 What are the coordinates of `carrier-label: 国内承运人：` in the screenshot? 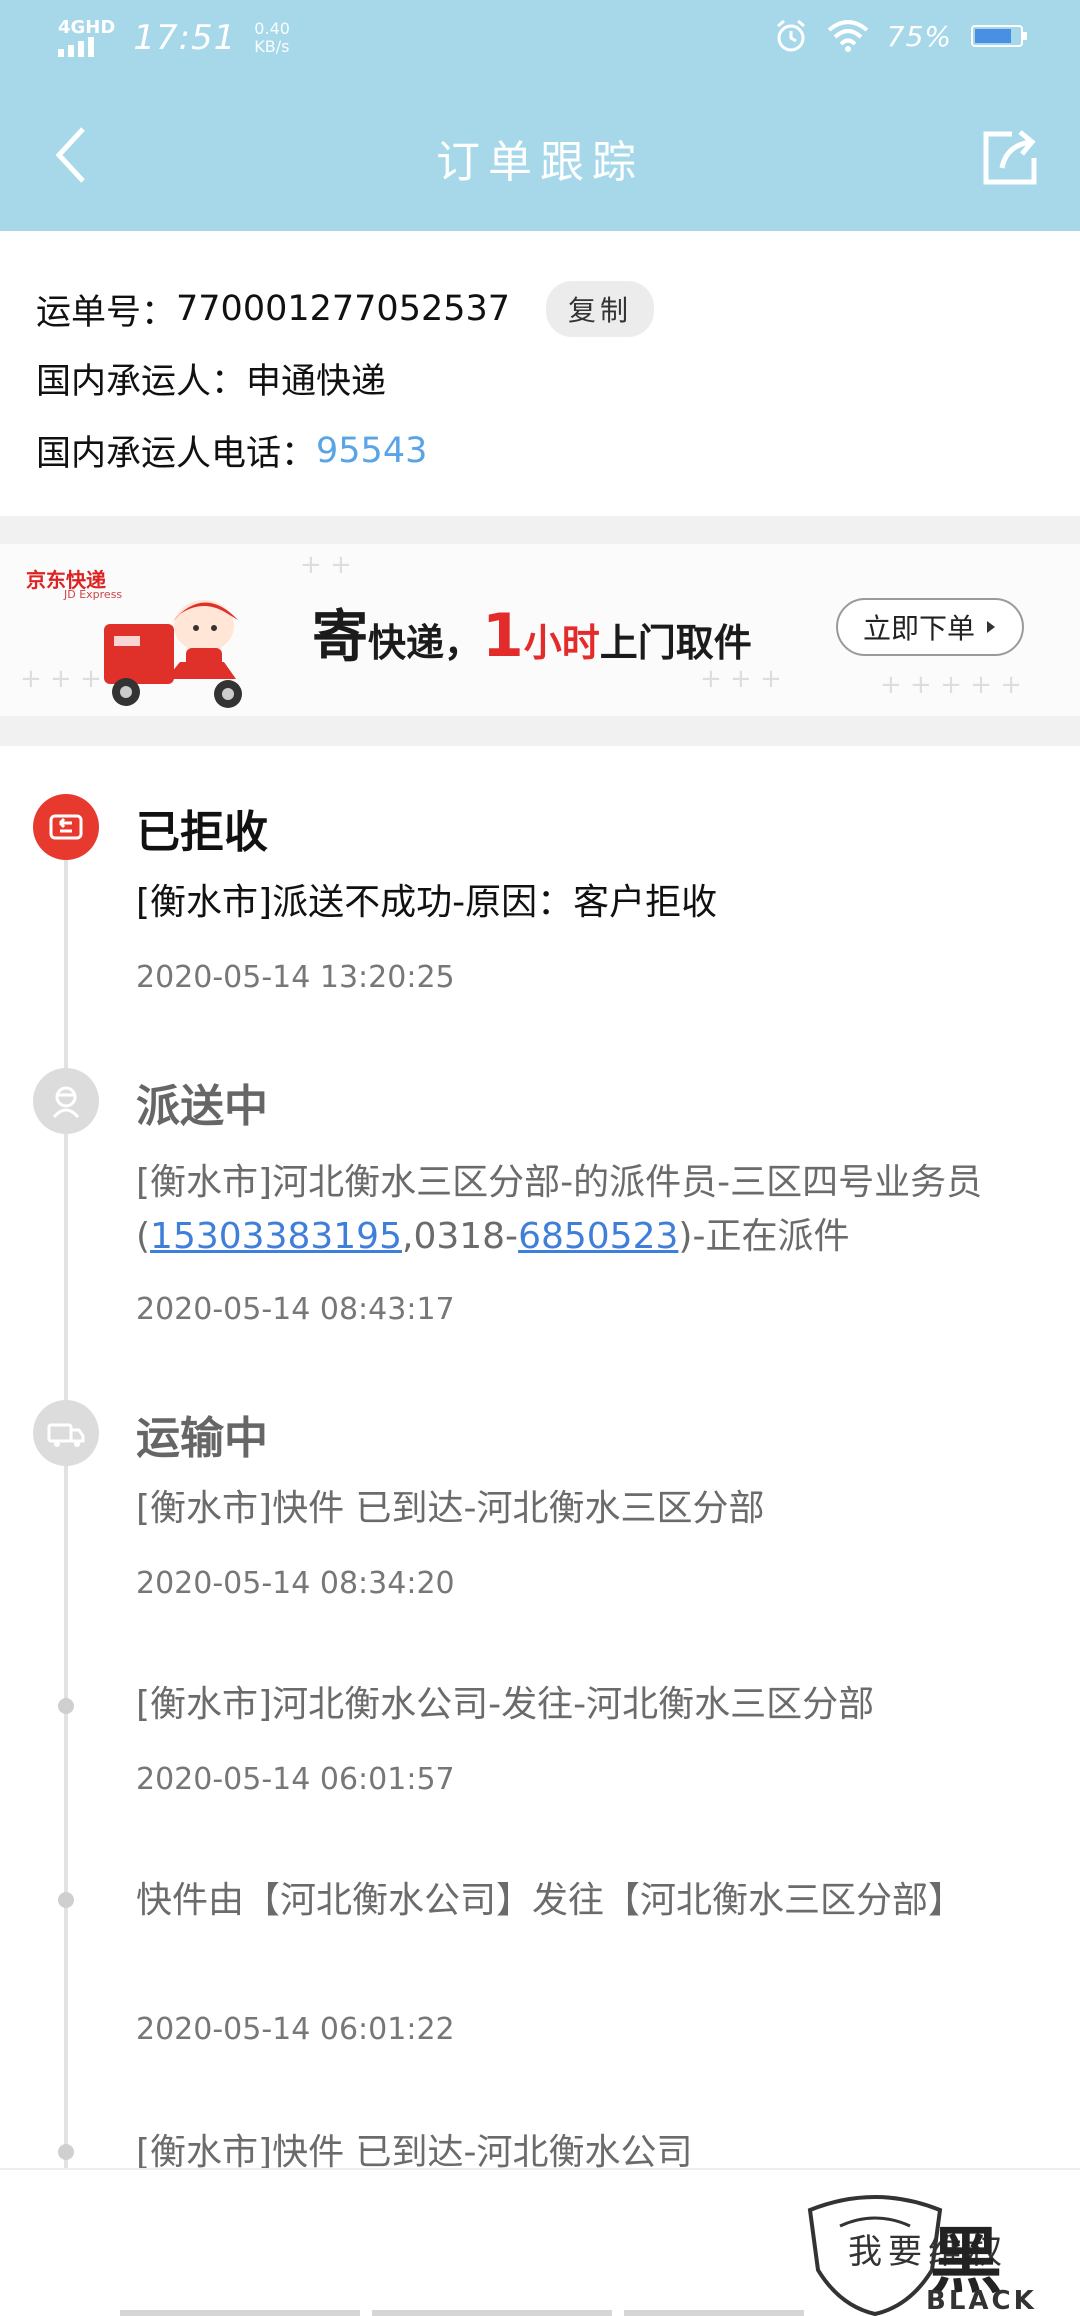 It's located at (141, 382).